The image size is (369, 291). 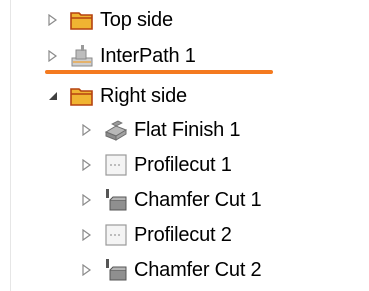 I want to click on tree-item-profilecut-1: Profilecut 1, so click(x=156, y=165).